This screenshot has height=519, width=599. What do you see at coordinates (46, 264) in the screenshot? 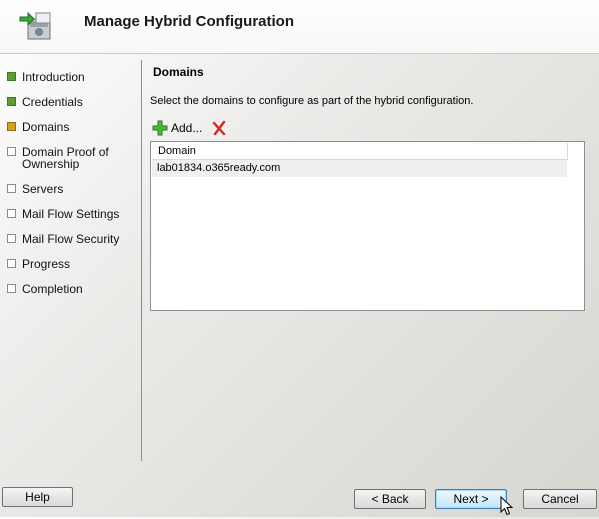
I see `step-label: Progress` at bounding box center [46, 264].